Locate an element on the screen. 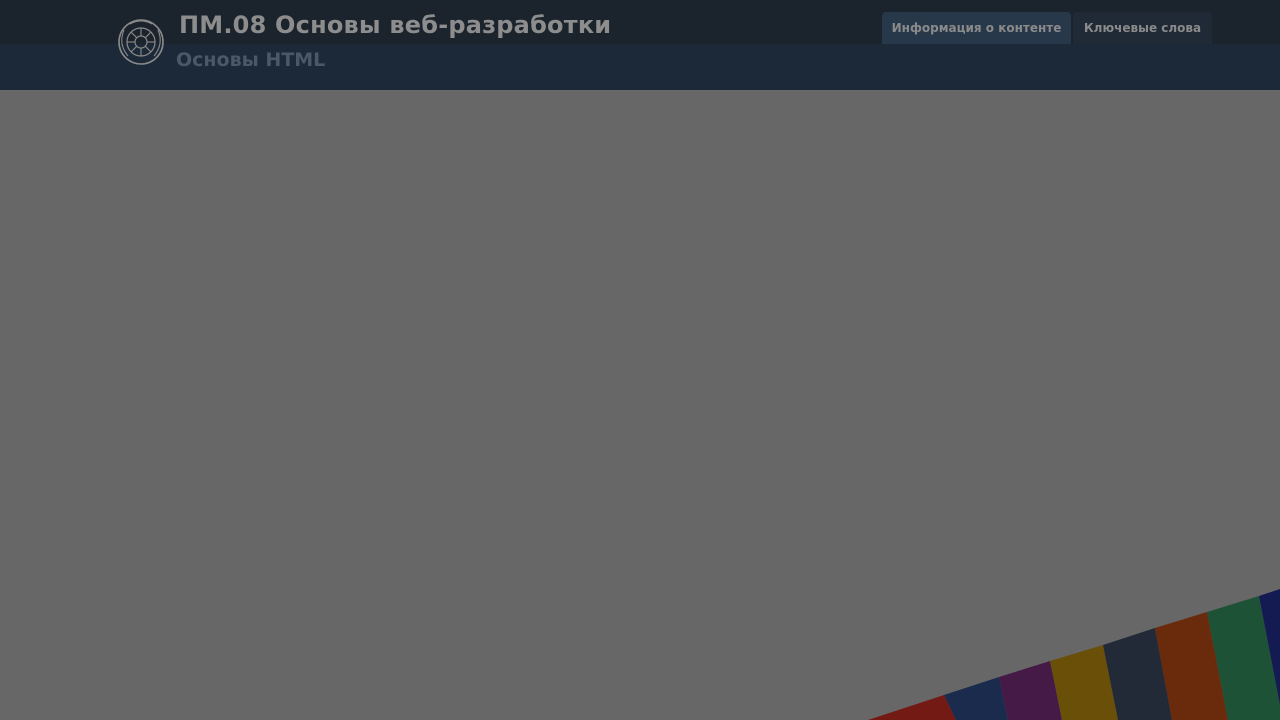  stripe-red is located at coordinates (912, 707).